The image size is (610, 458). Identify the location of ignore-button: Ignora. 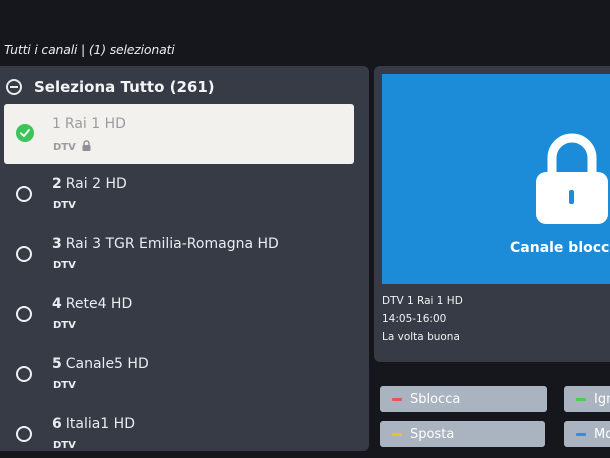
(587, 399).